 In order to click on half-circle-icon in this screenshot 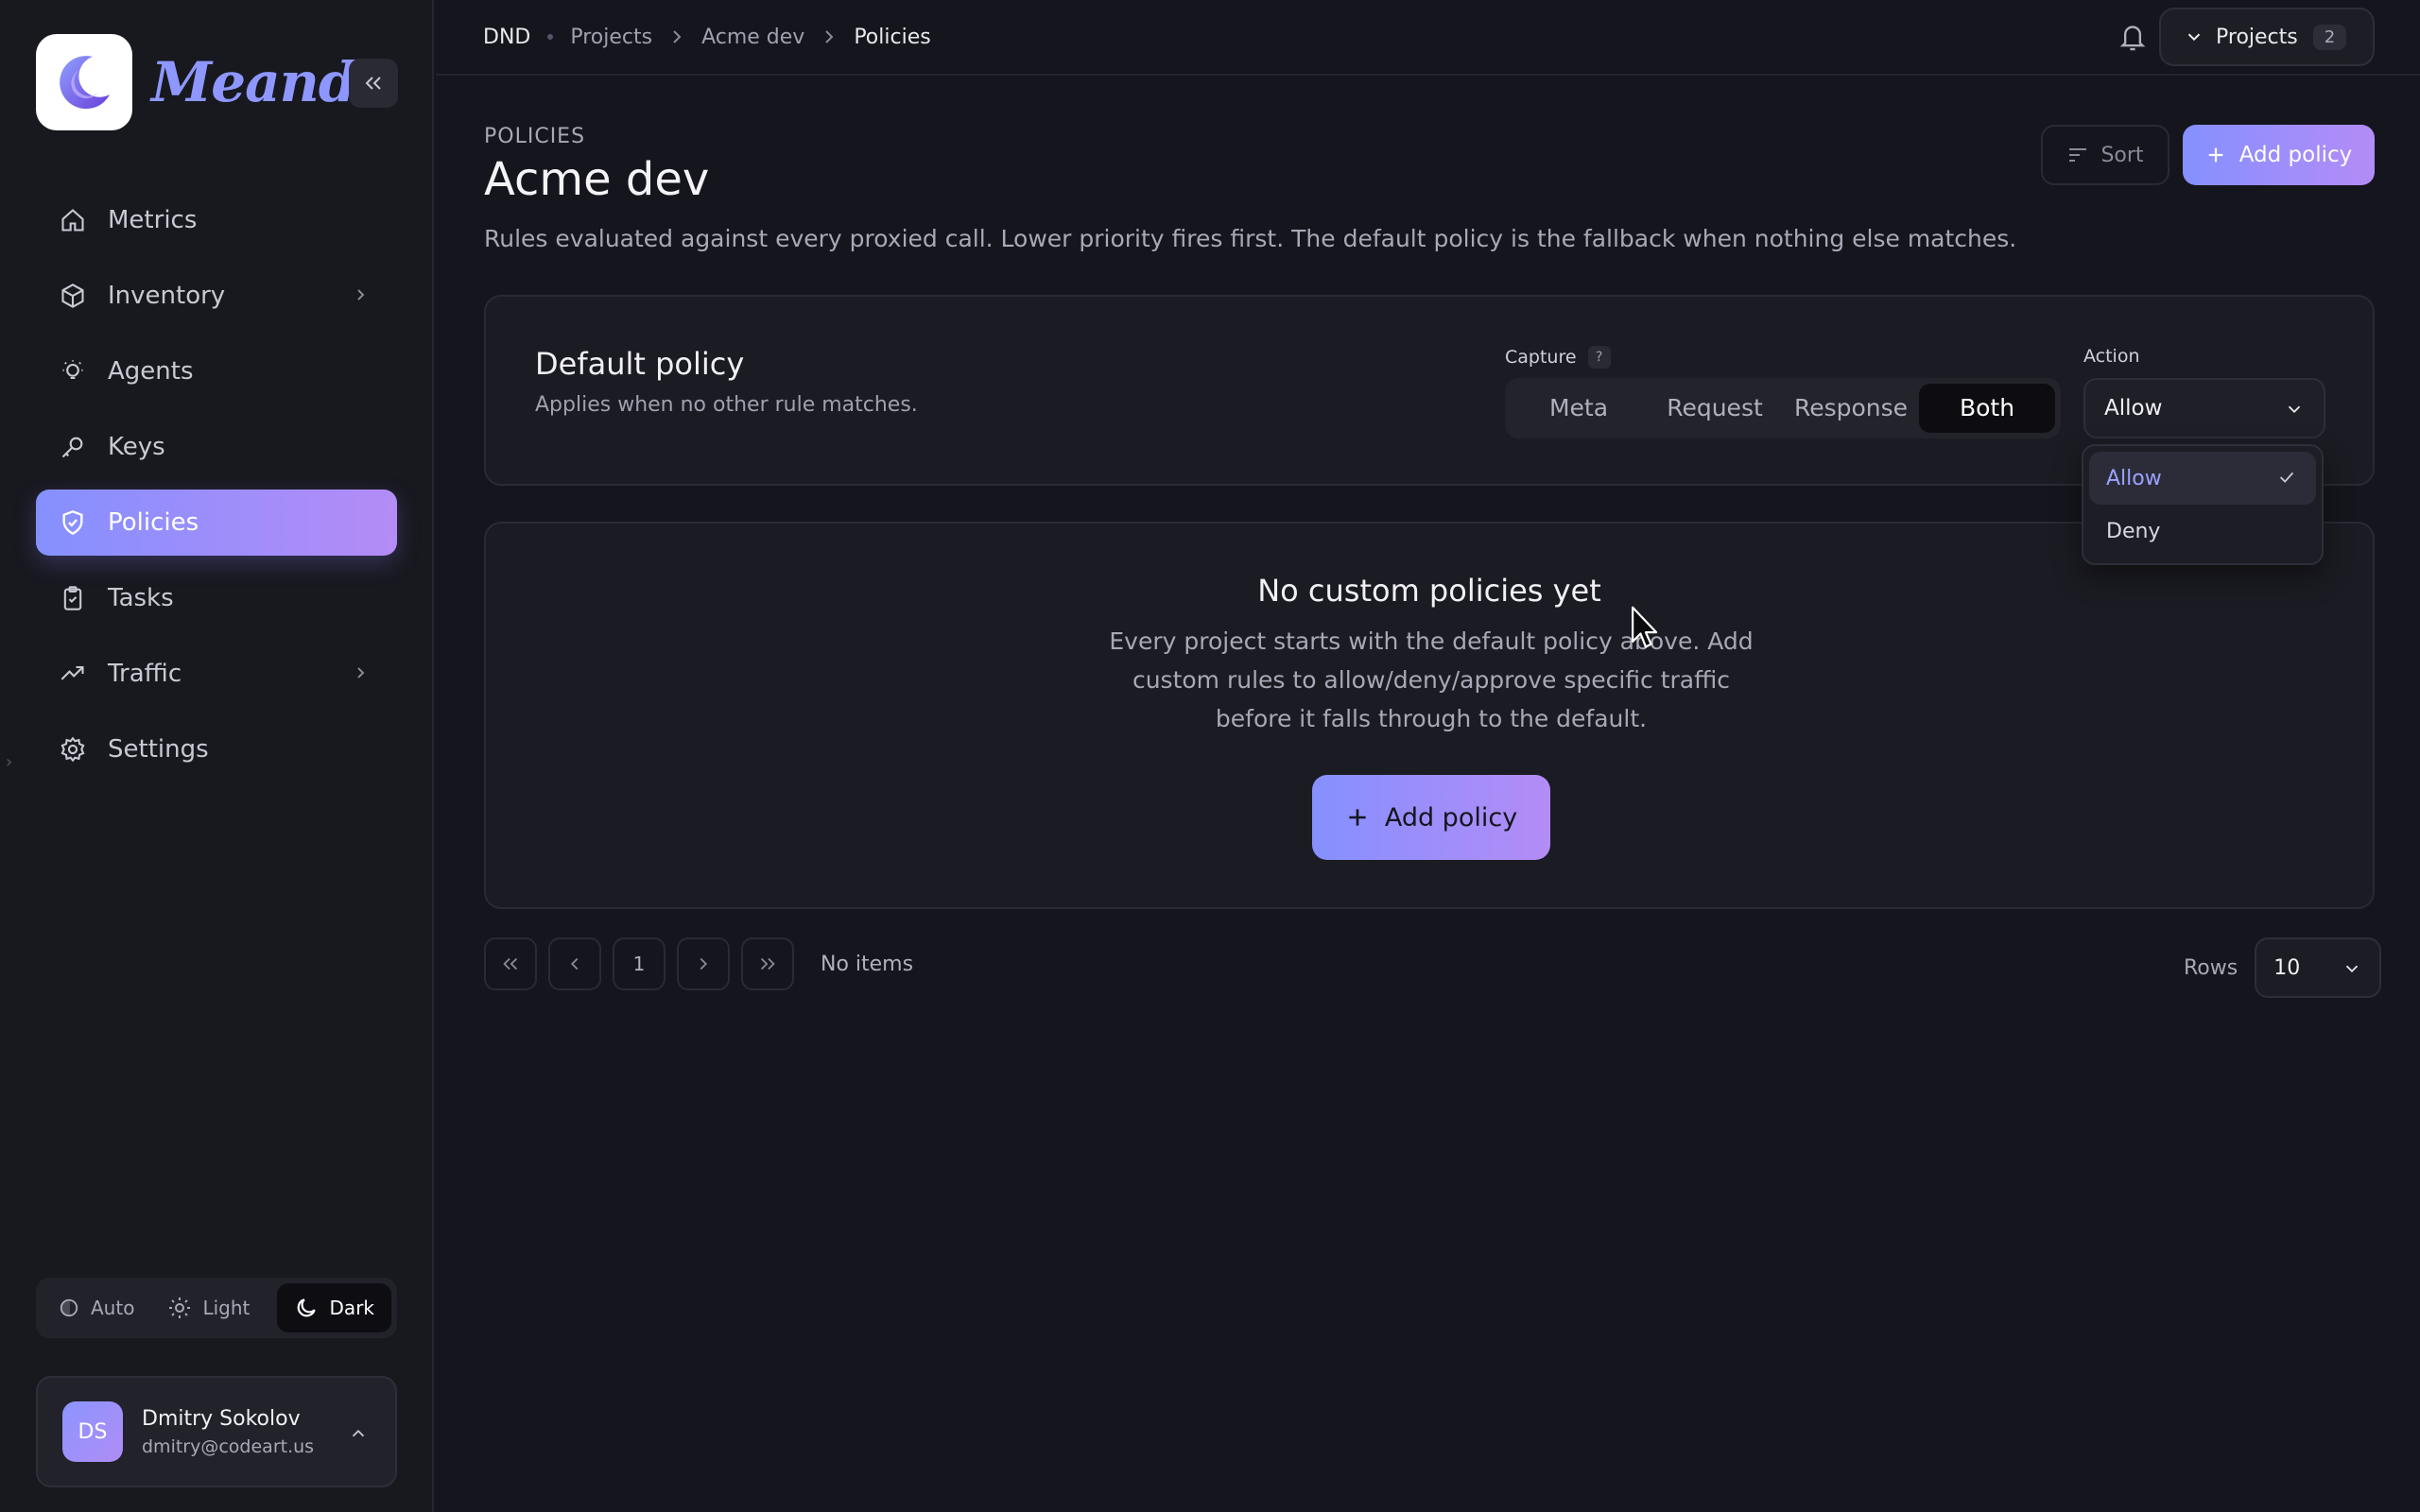, I will do `click(69, 1307)`.